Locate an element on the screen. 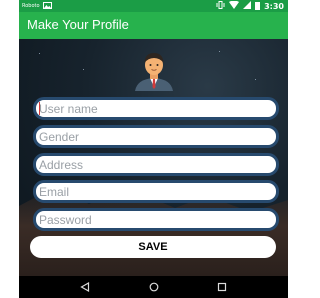 The image size is (320, 298). save-button: SAVE is located at coordinates (153, 247).